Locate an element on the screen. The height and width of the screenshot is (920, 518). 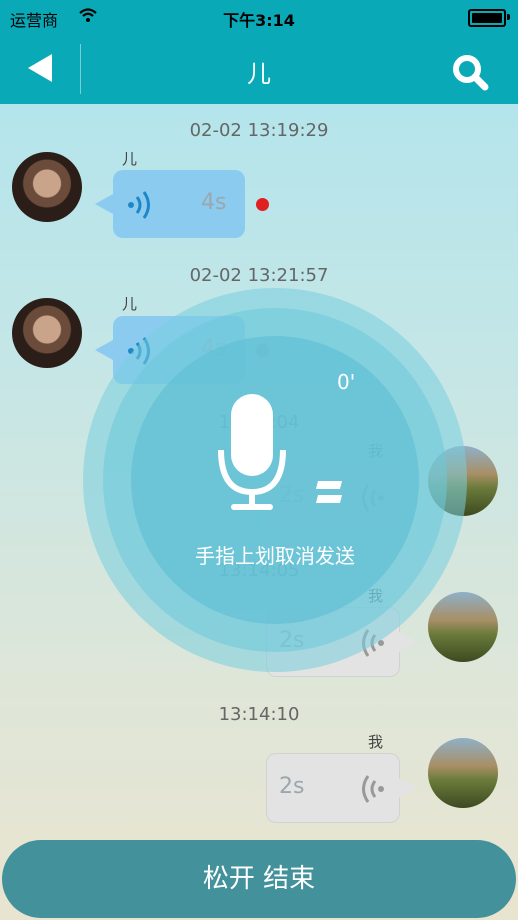
sender-name: 我 is located at coordinates (376, 742).